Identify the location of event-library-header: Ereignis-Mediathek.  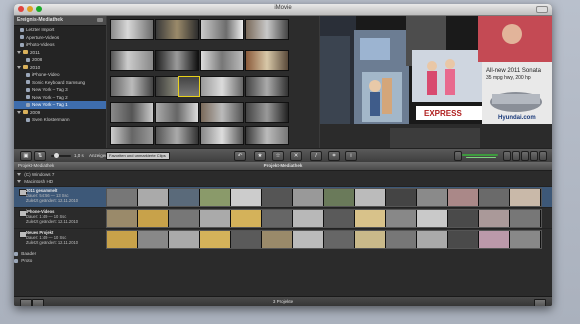
(60, 21).